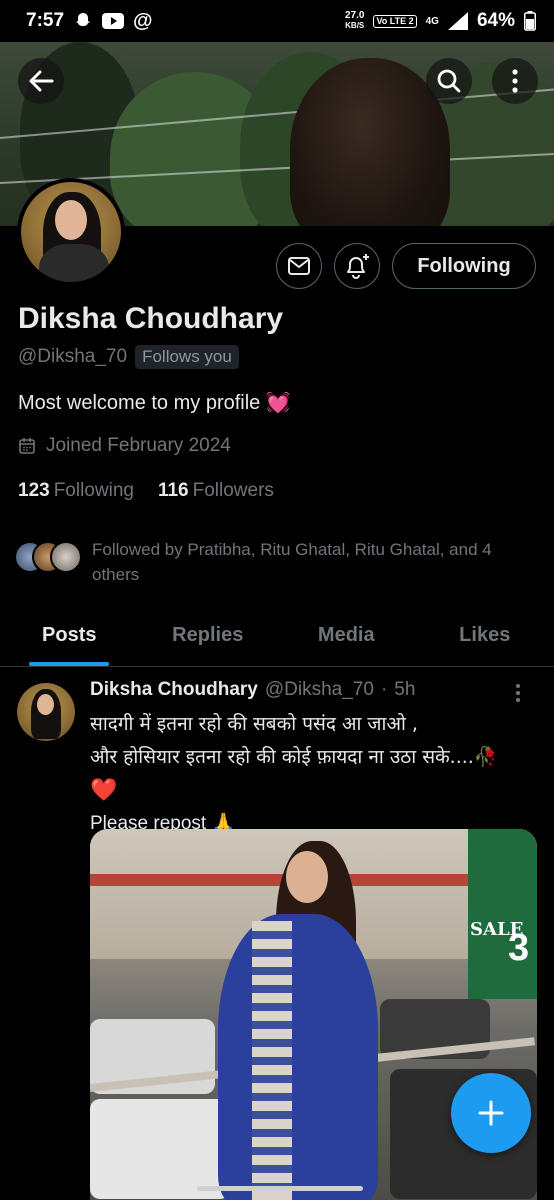 The width and height of the screenshot is (554, 1200). I want to click on profile-tabs: Posts Replies Media Likes, so click(277, 636).